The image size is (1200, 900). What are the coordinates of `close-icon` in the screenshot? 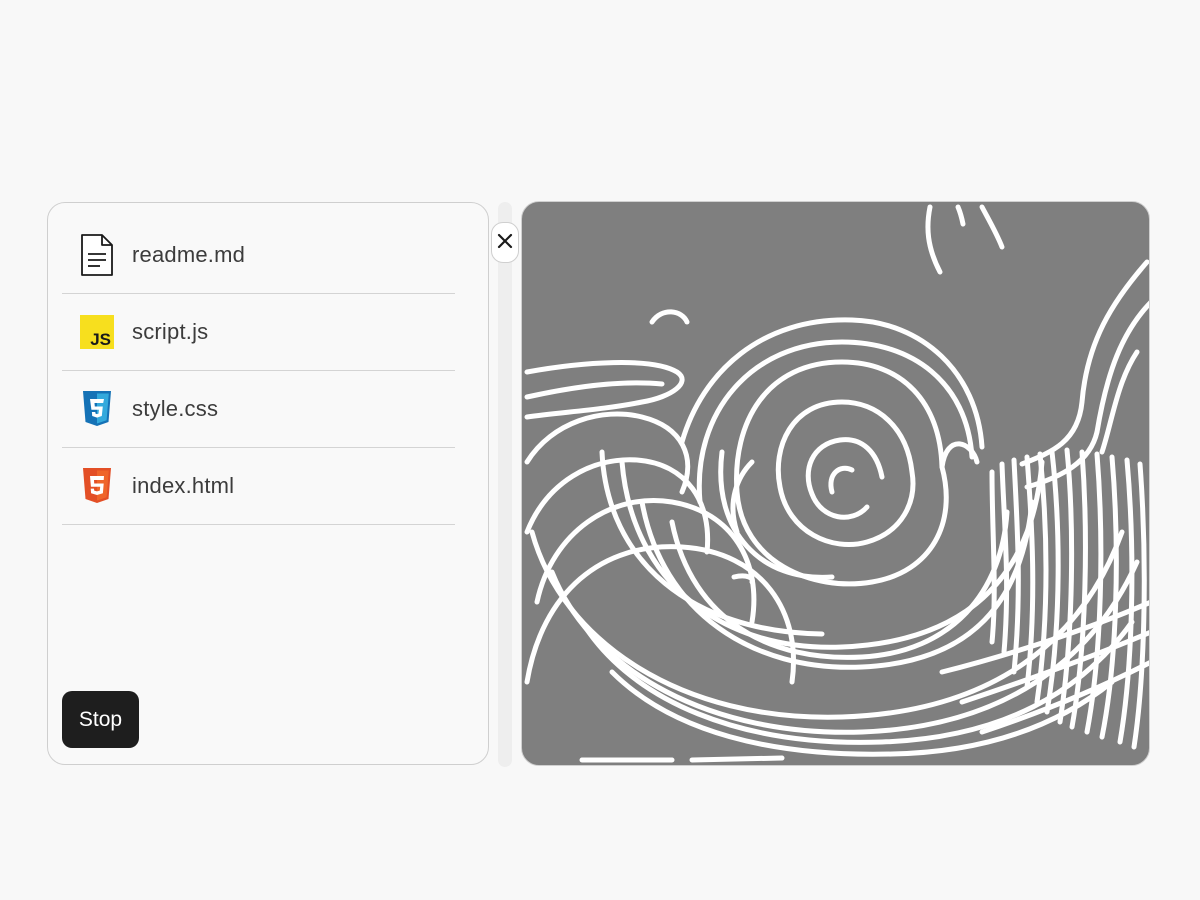 It's located at (505, 242).